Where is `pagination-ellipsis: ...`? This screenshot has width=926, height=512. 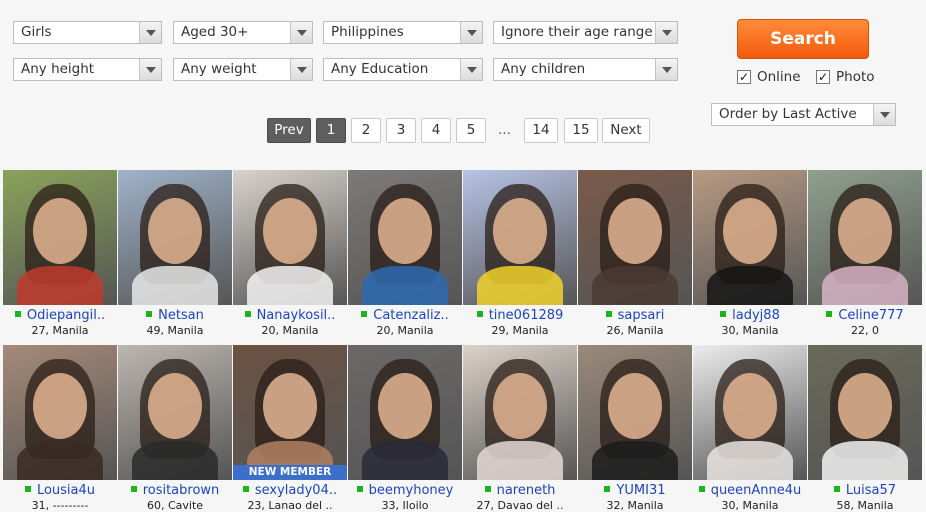
pagination-ellipsis: ... is located at coordinates (504, 130).